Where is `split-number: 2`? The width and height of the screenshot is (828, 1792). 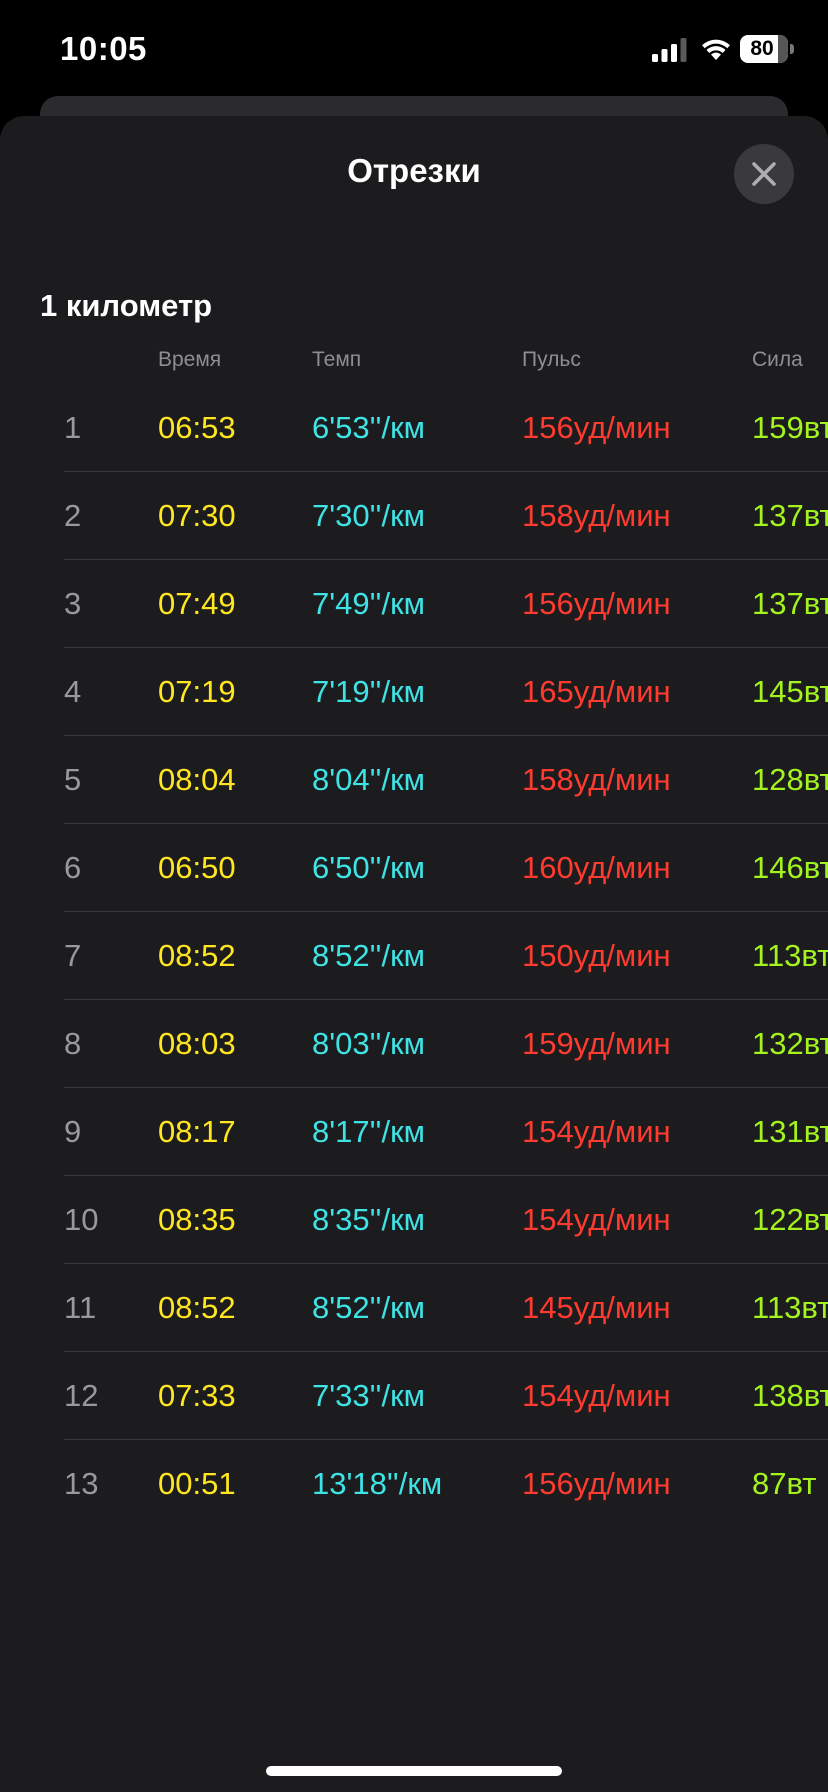
split-number: 2 is located at coordinates (73, 515).